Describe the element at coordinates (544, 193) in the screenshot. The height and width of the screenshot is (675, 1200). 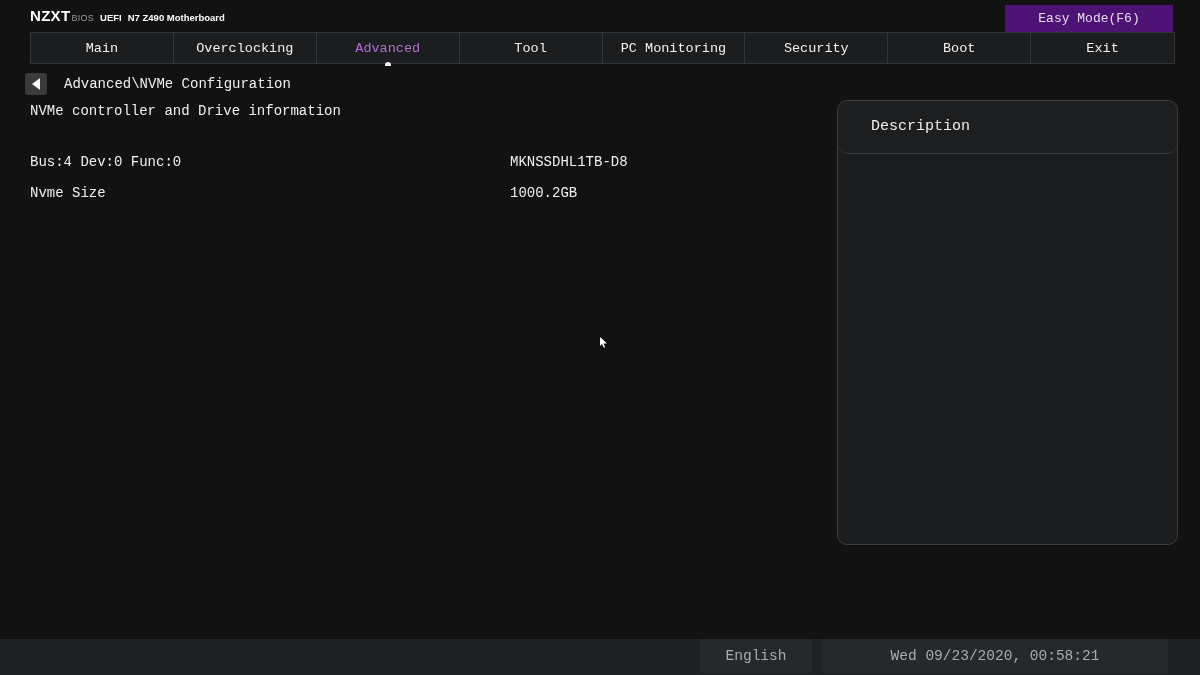
I see `info-value: 1000.2GB` at that location.